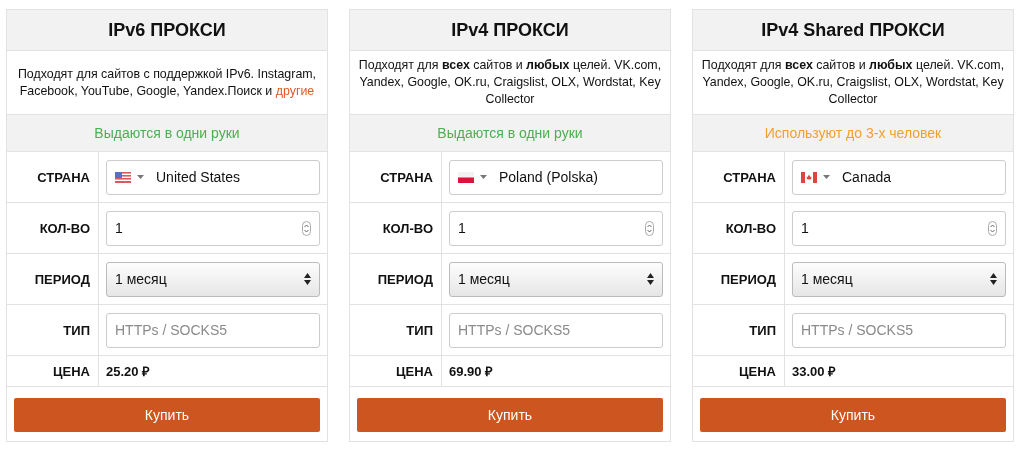  What do you see at coordinates (510, 30) in the screenshot?
I see `card-title: IPv4 ПРОКСИ` at bounding box center [510, 30].